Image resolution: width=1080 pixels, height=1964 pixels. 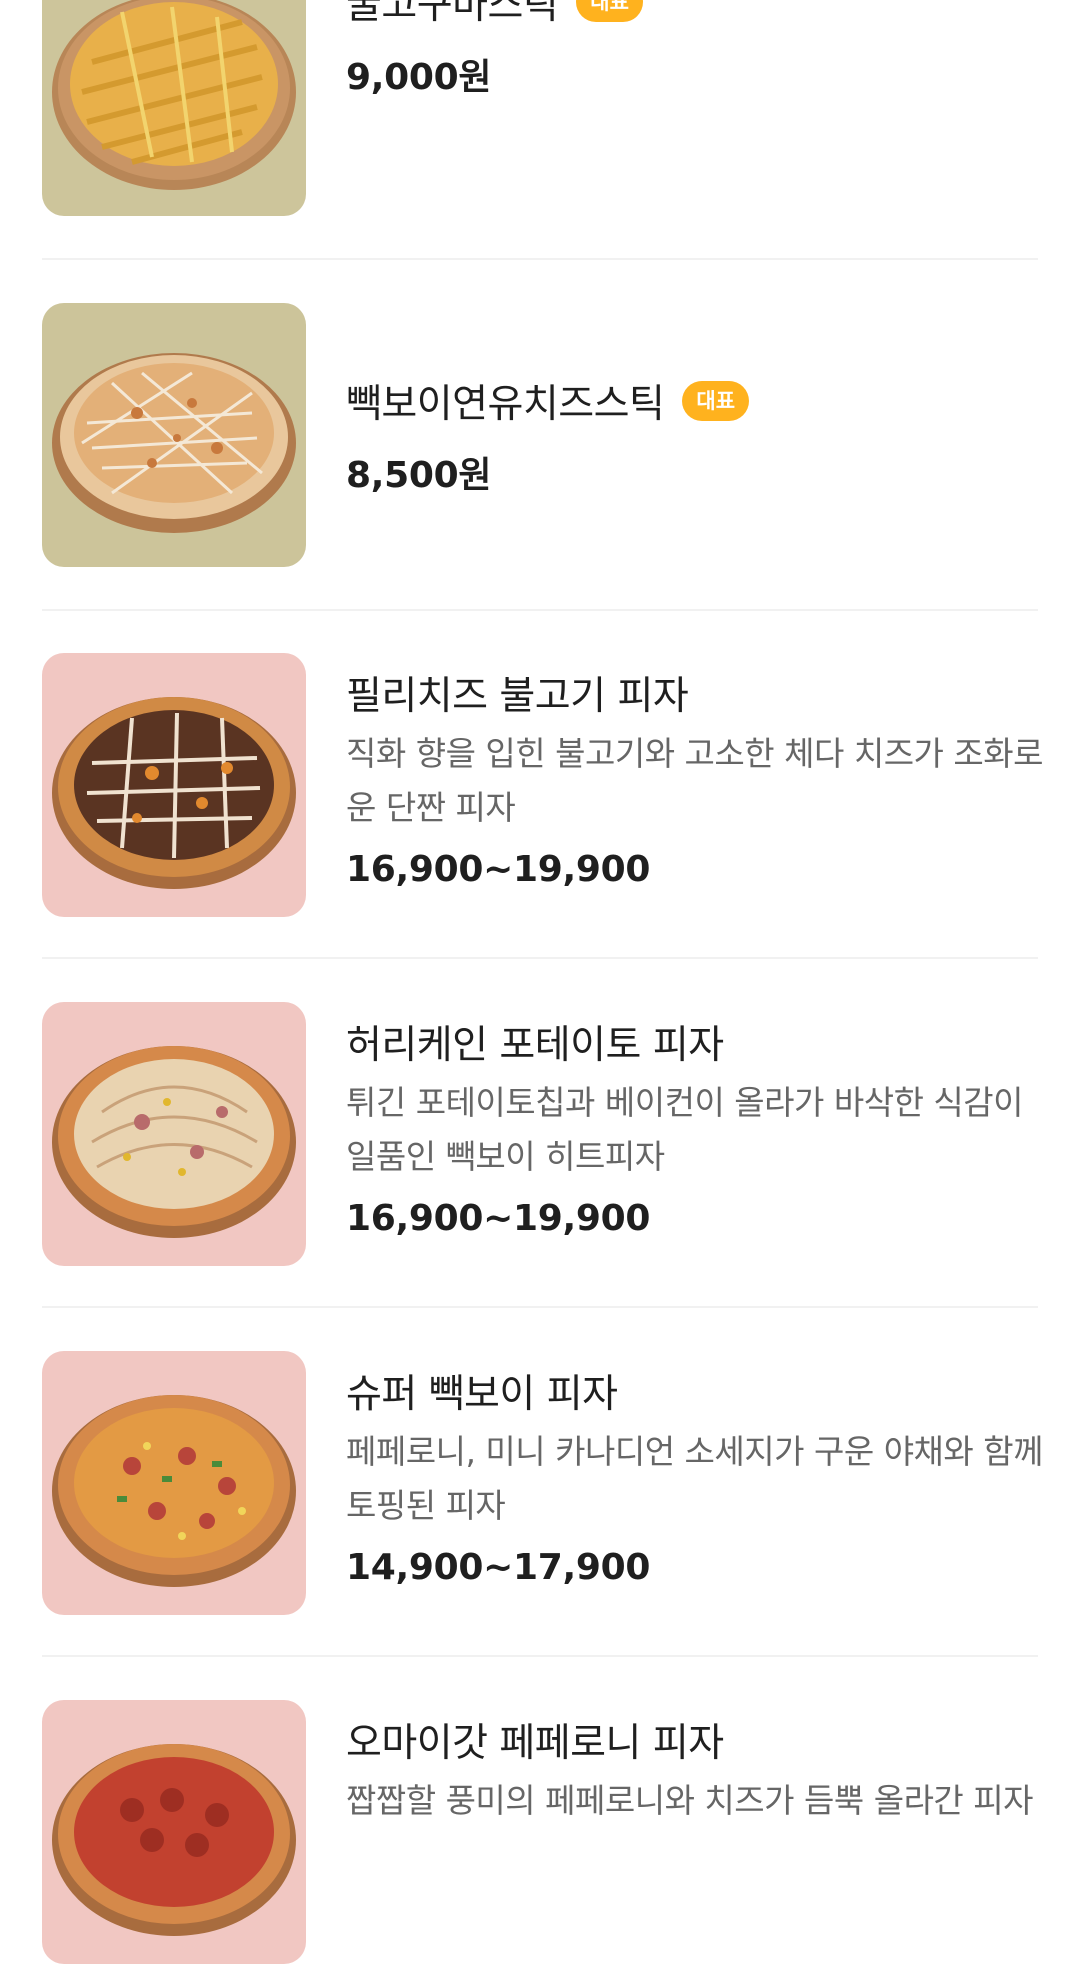 I want to click on menu-item-info: 오마이갓 페페로니 피자 짭짭할 풍미의 페페로니와 치즈가 듬뿍 올라간 피자, so click(x=692, y=1832).